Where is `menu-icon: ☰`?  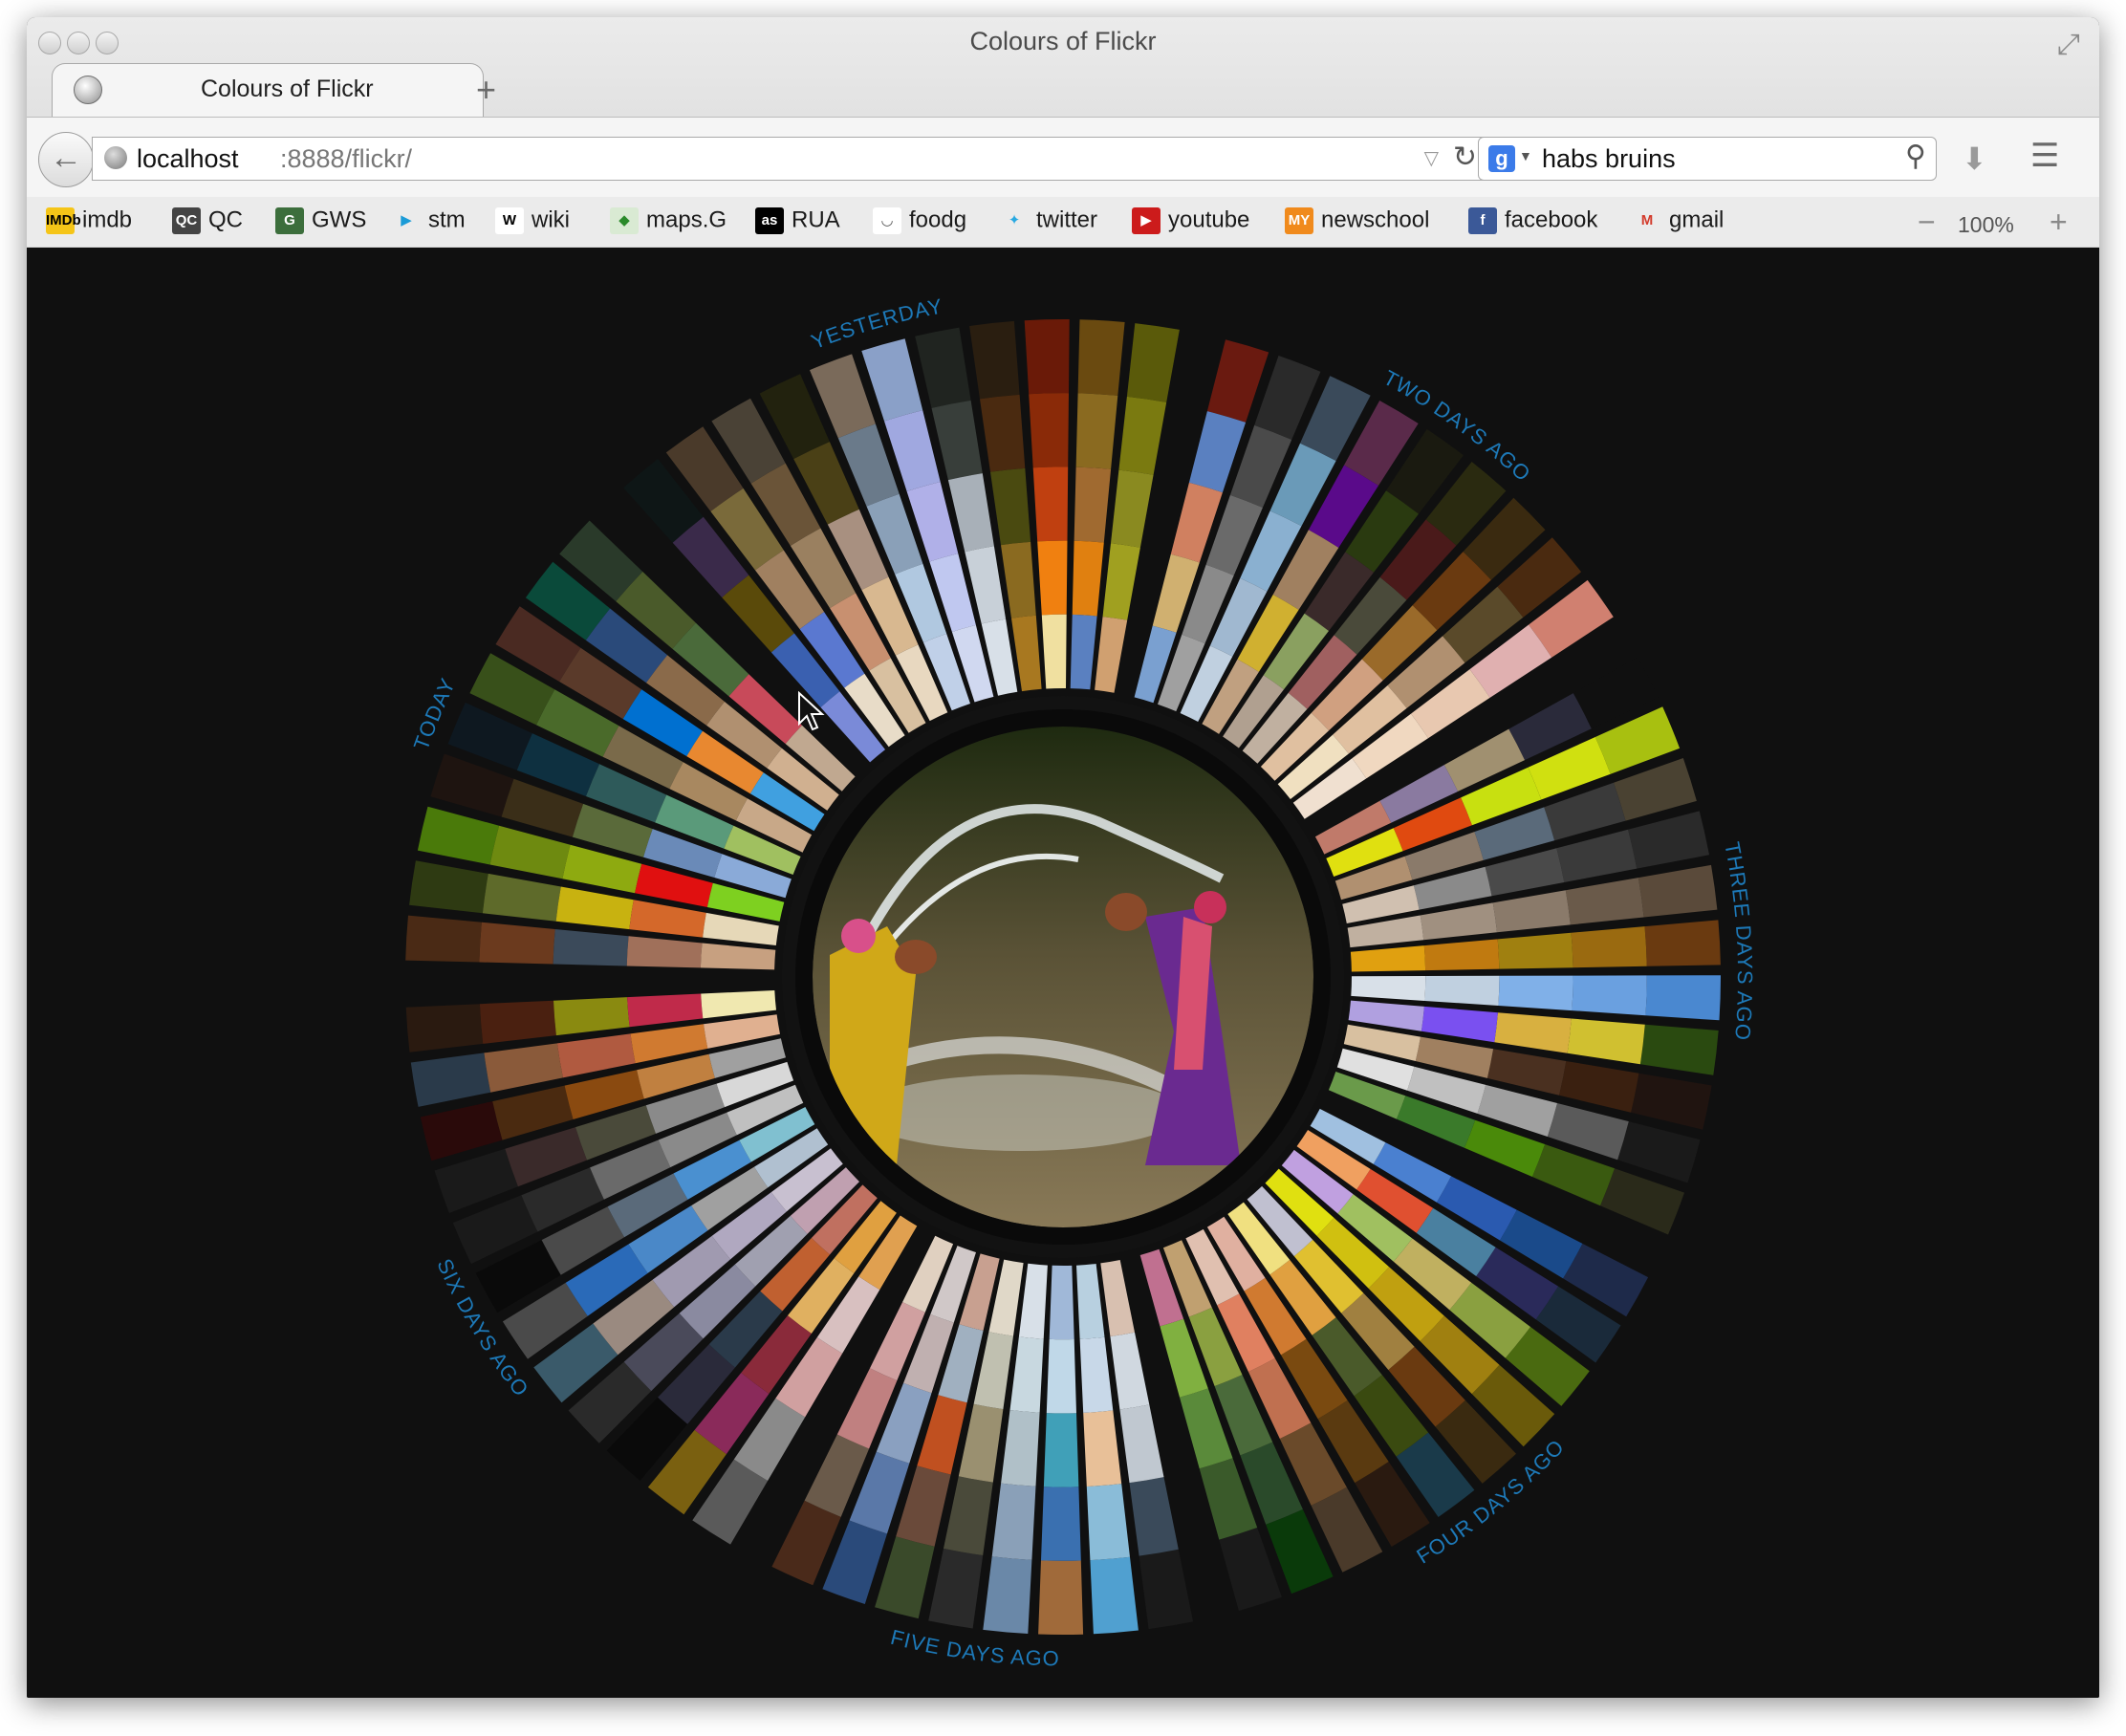
menu-icon: ☰ is located at coordinates (2045, 156).